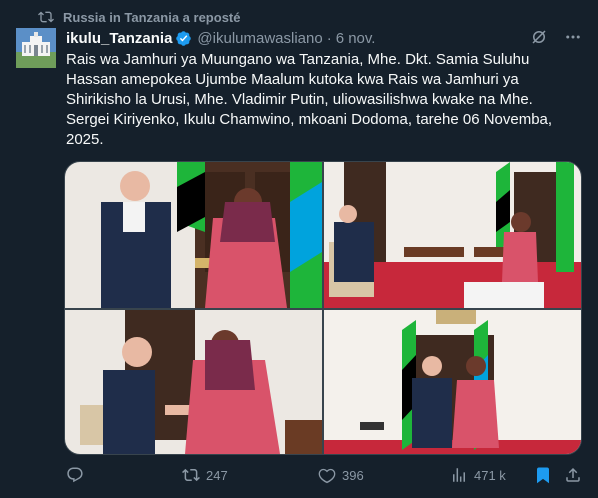 This screenshot has width=598, height=498. Describe the element at coordinates (490, 475) in the screenshot. I see `views-count: 471 k` at that location.